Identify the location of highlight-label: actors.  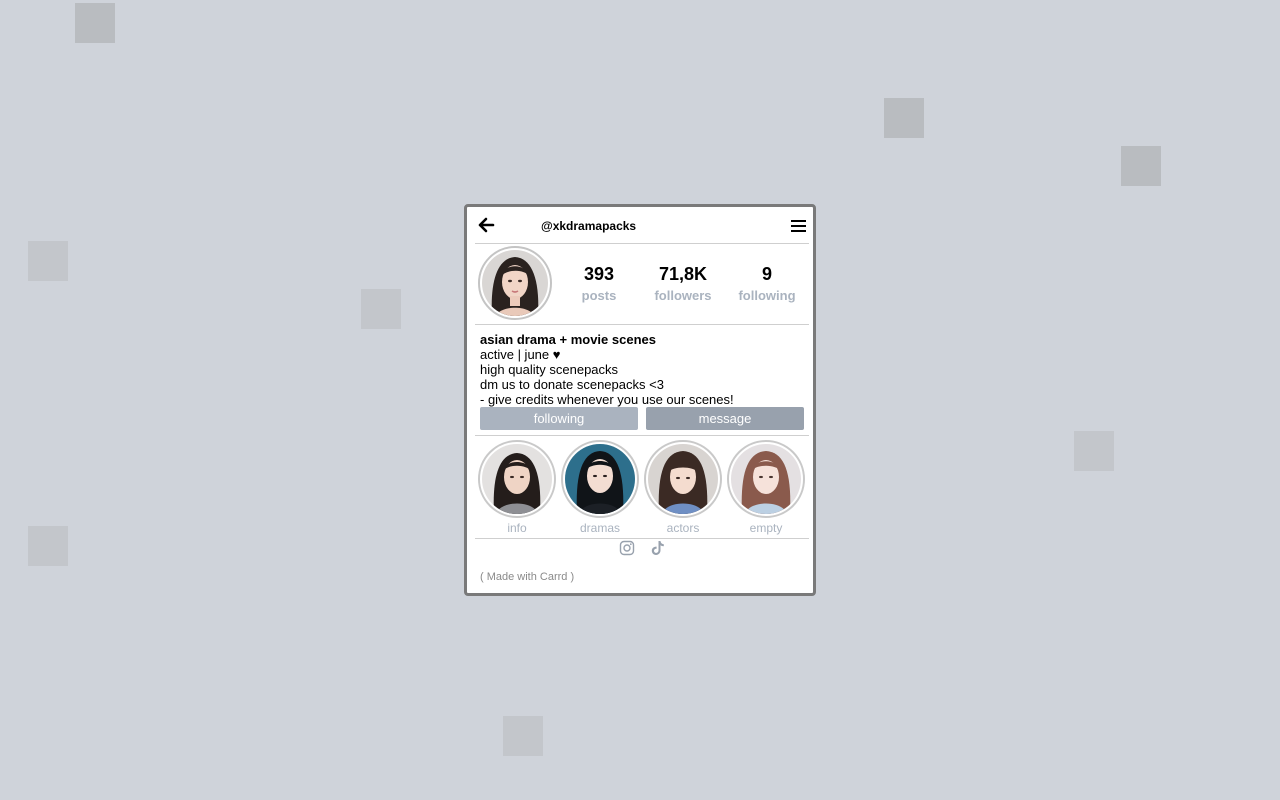
(683, 528).